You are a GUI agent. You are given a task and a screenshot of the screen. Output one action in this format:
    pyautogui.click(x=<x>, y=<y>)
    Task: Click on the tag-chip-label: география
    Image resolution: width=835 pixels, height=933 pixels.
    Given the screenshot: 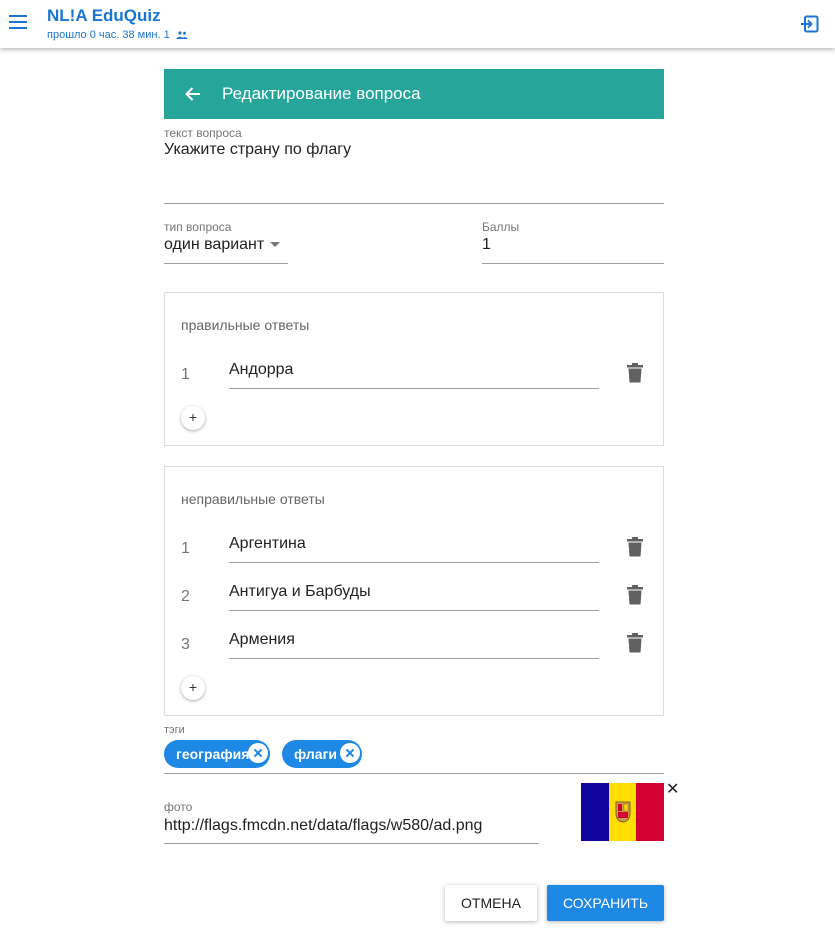 What is the action you would take?
    pyautogui.click(x=213, y=754)
    